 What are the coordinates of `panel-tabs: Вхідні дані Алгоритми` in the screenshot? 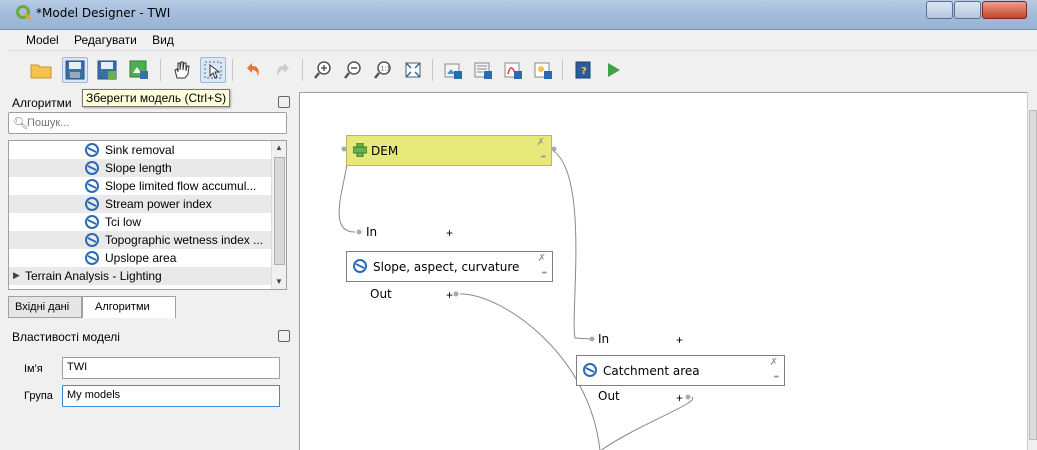 It's located at (147, 307).